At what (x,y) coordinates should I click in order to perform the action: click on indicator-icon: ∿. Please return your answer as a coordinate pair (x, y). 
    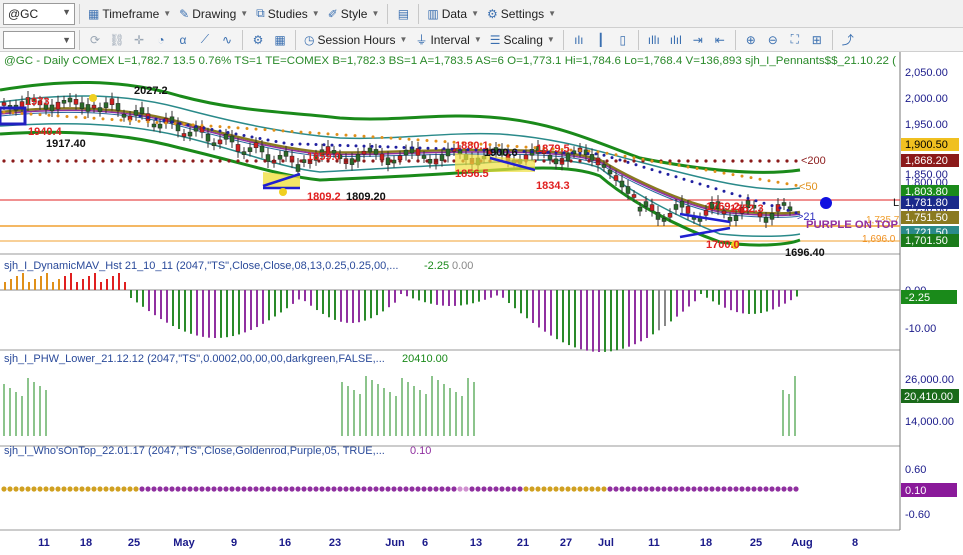
    Looking at the image, I should click on (227, 40).